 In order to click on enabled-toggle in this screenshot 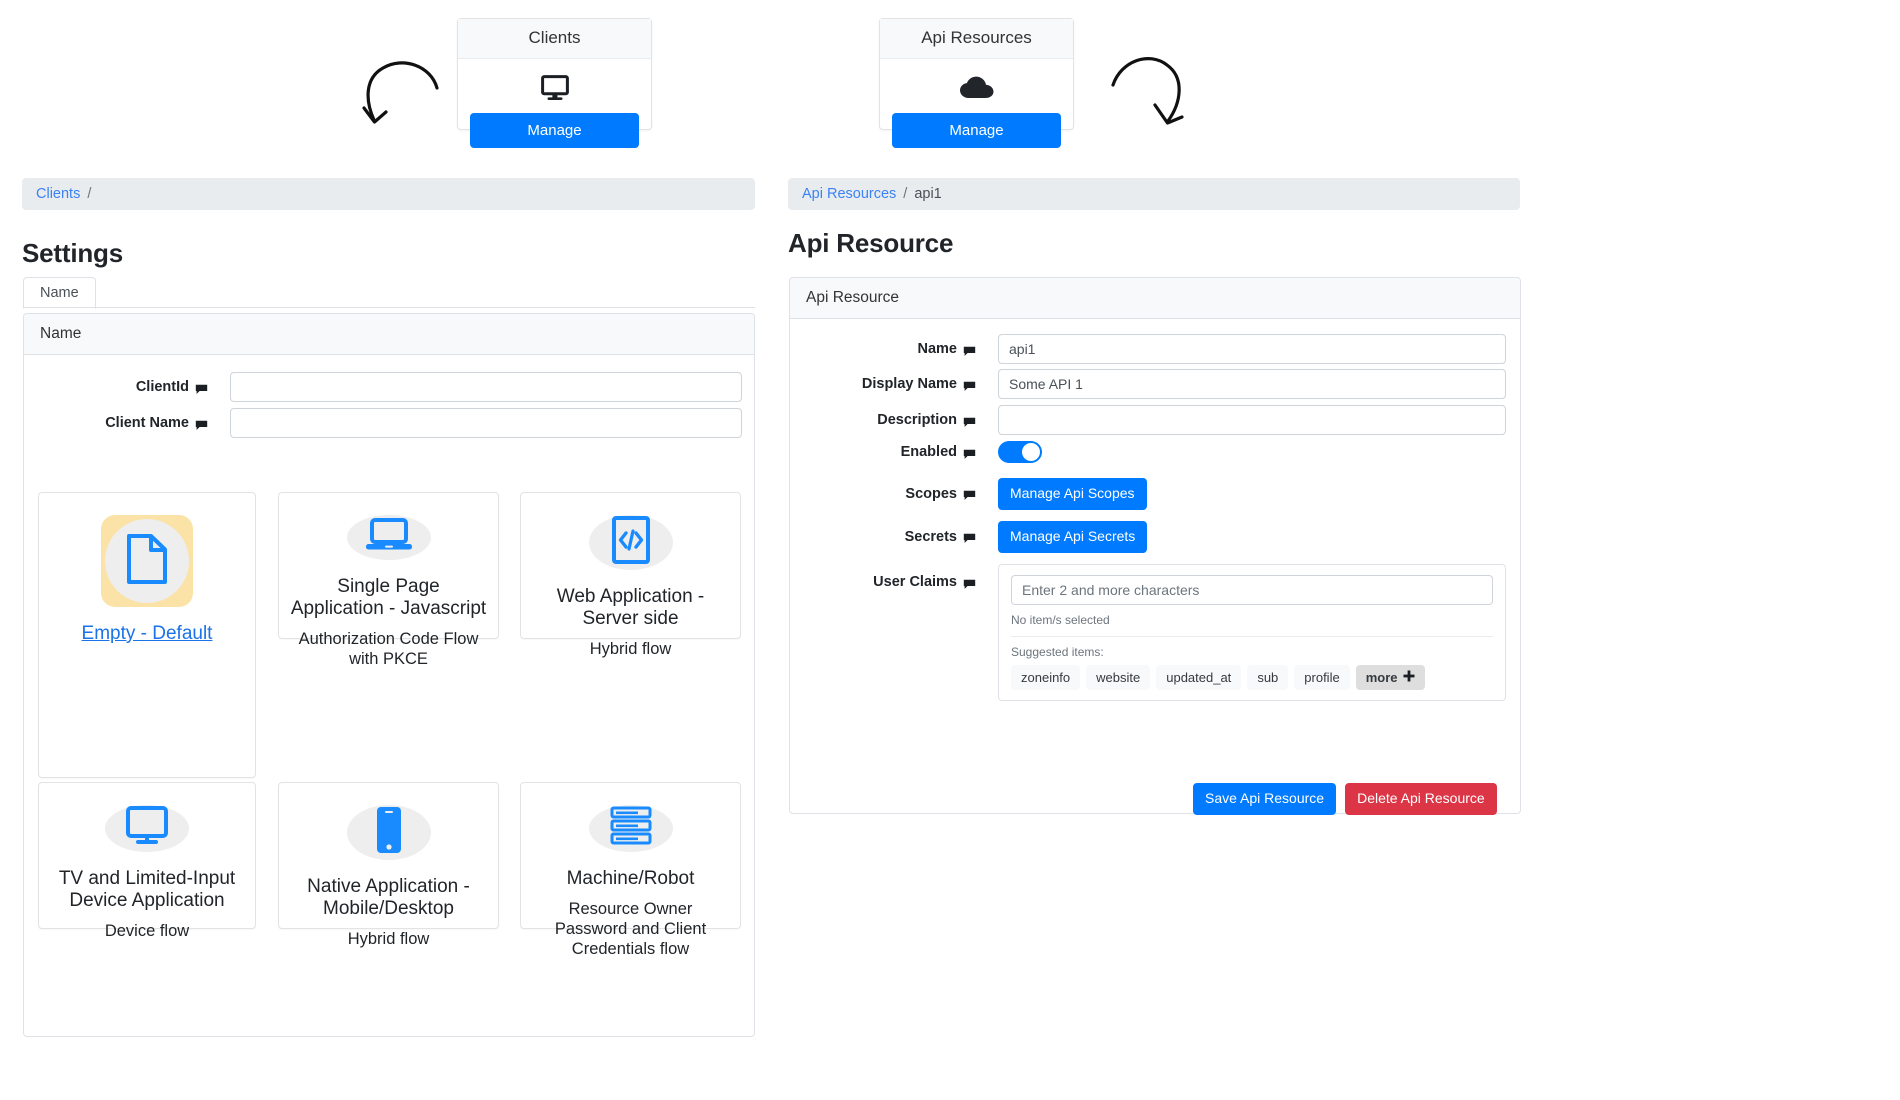, I will do `click(1020, 452)`.